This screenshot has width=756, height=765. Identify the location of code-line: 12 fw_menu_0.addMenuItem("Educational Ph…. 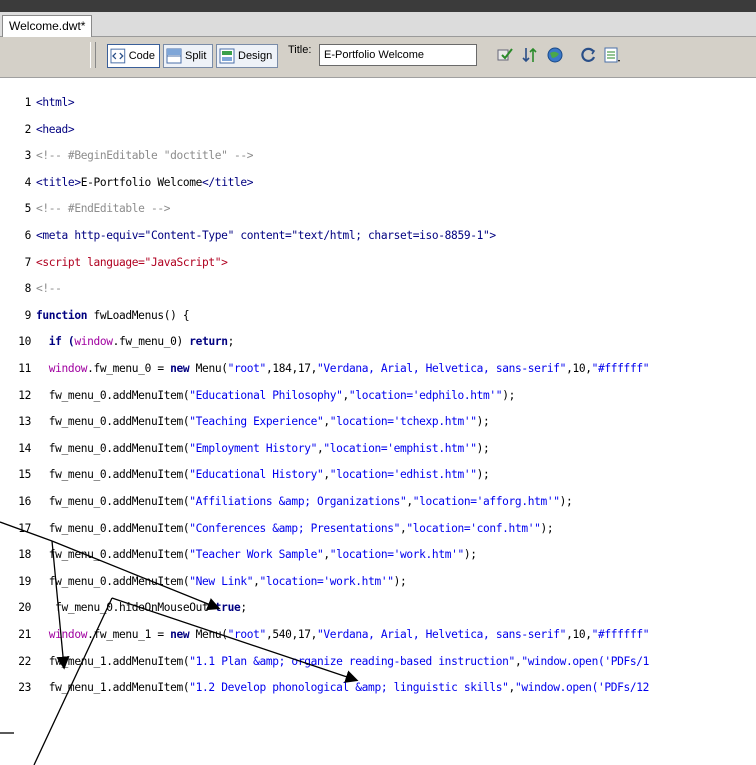
(378, 396).